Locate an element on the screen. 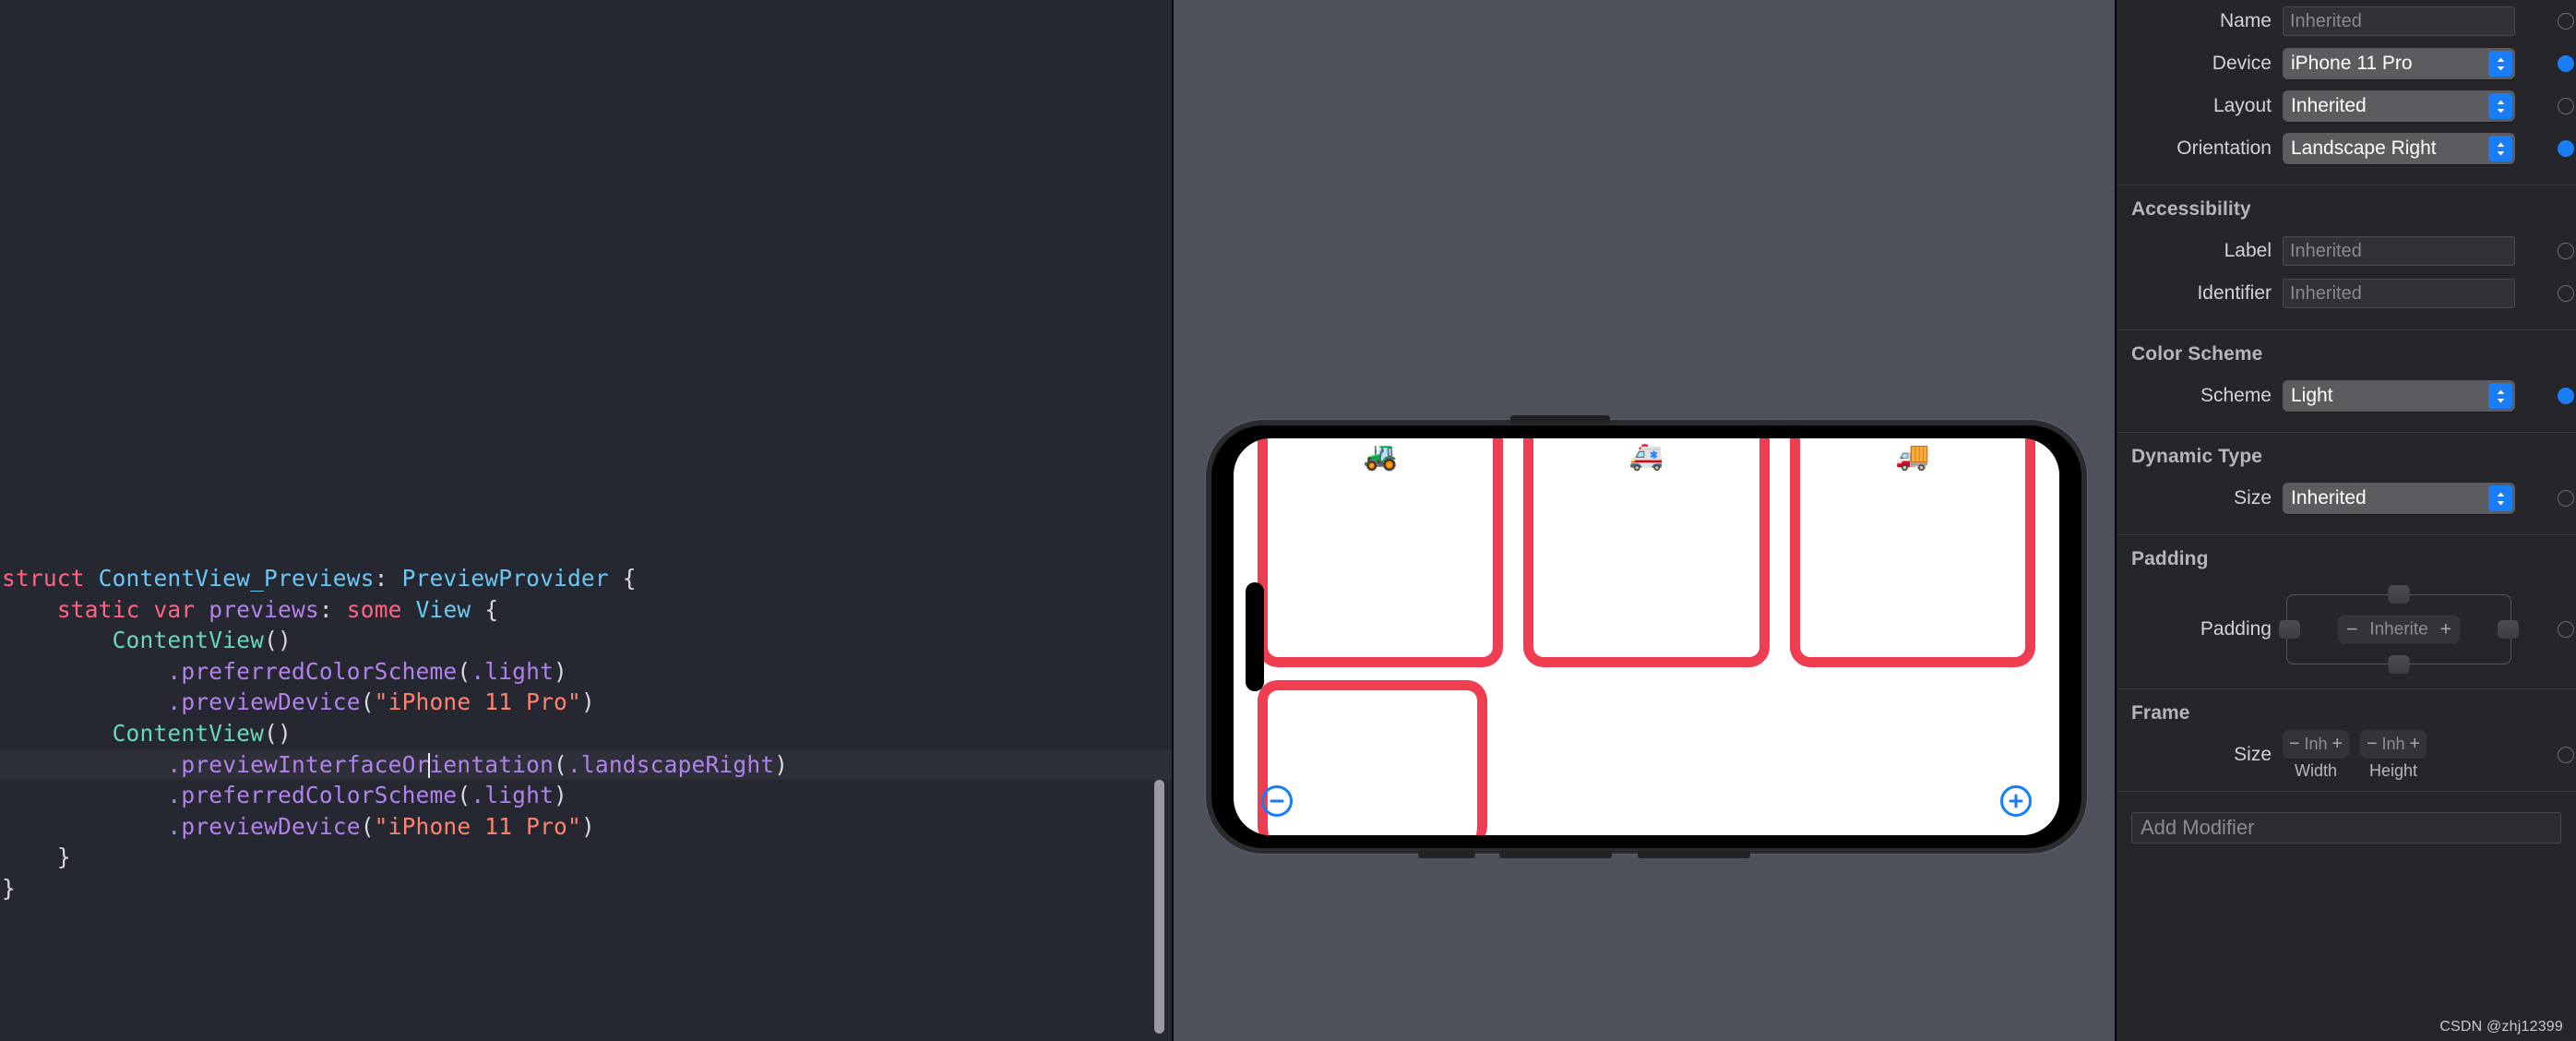 This screenshot has height=1041, width=2576. scheme-override-toggle is located at coordinates (2566, 396).